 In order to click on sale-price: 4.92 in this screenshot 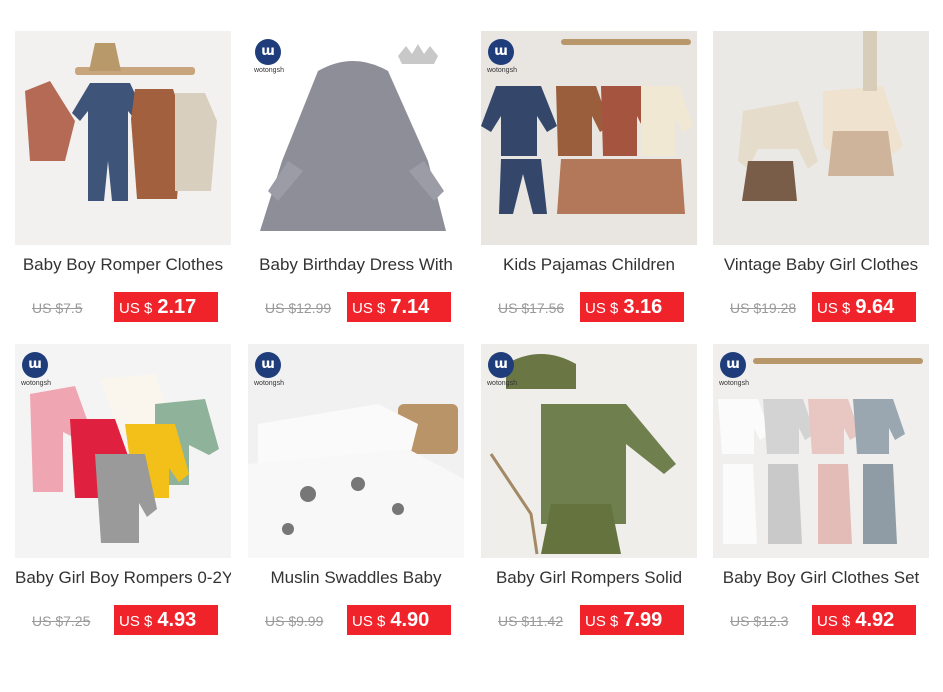, I will do `click(875, 620)`.